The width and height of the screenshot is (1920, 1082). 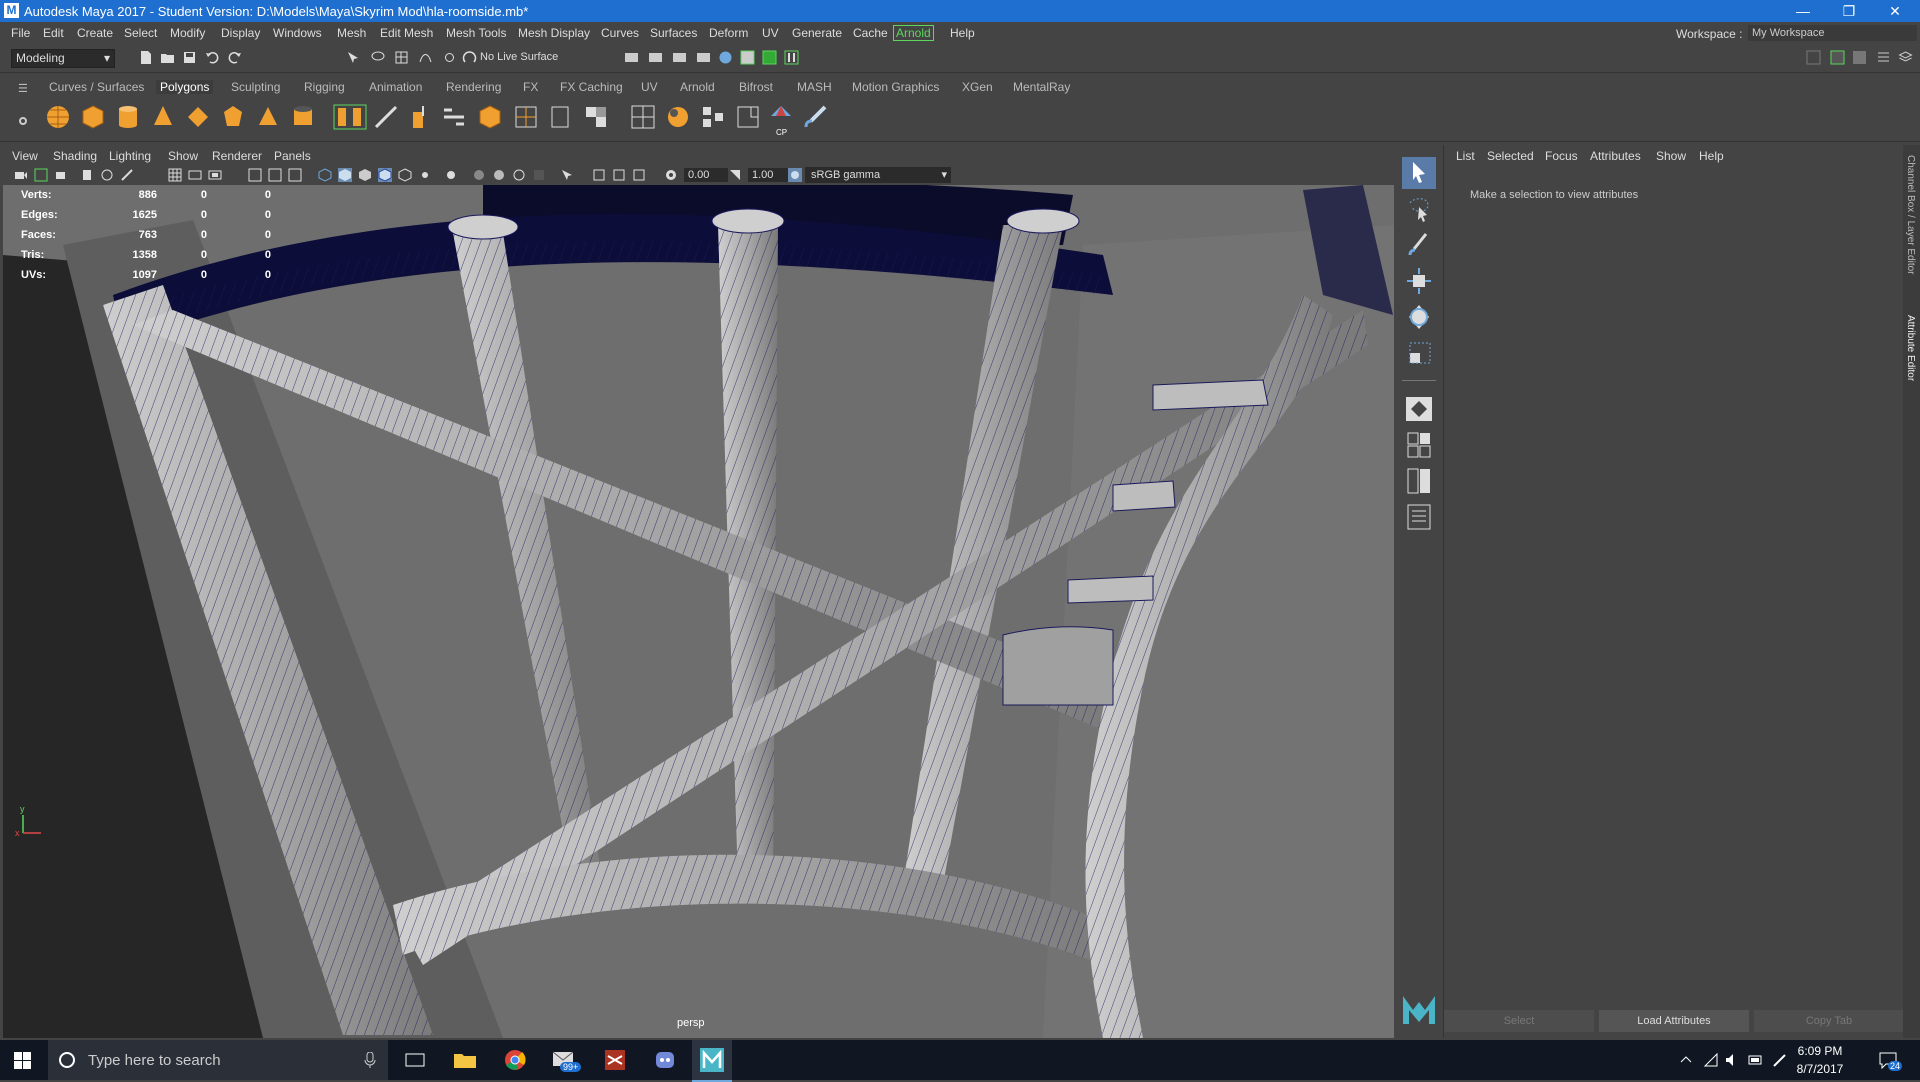 I want to click on lasso-select-icon, so click(x=377, y=57).